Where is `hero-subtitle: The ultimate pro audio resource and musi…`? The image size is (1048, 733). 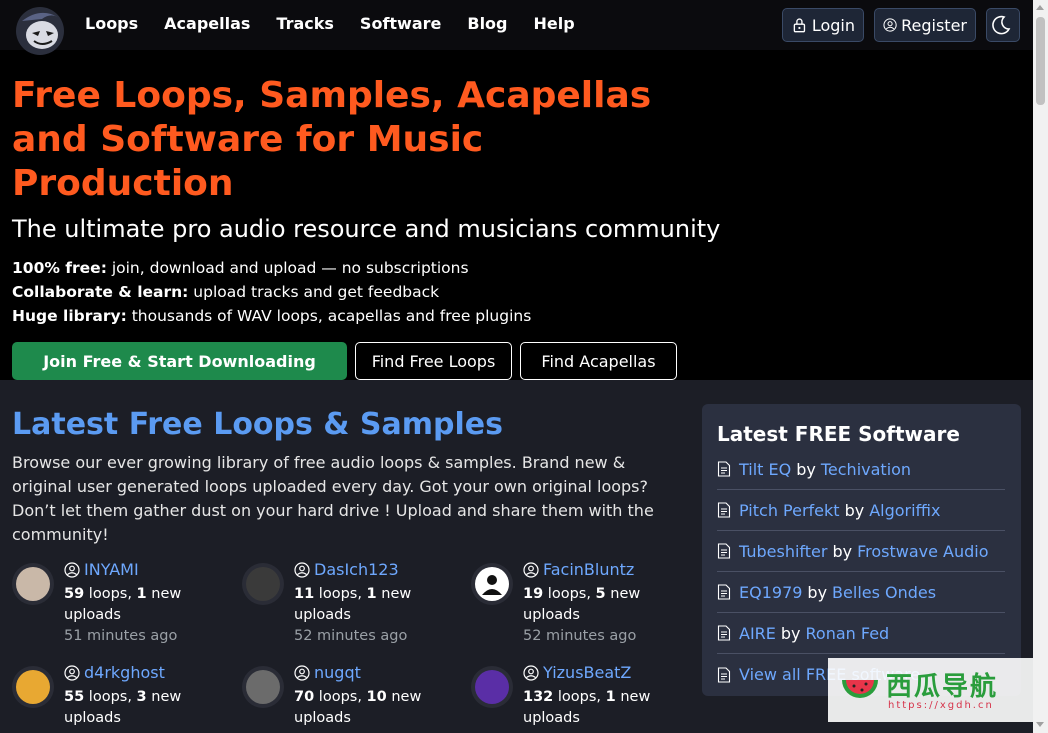
hero-subtitle: The ultimate pro audio resource and musi… is located at coordinates (366, 229).